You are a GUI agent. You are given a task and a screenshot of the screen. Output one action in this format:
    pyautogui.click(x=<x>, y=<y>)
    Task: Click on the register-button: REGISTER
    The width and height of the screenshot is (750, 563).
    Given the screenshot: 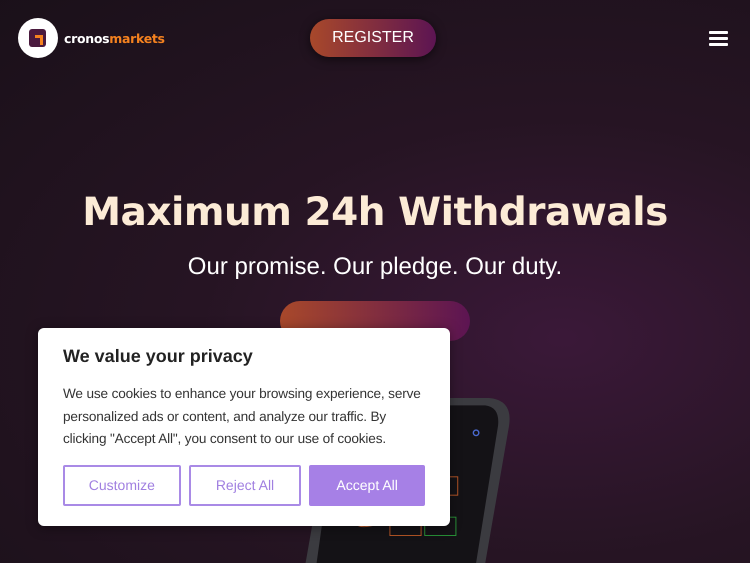 What is the action you would take?
    pyautogui.click(x=373, y=38)
    